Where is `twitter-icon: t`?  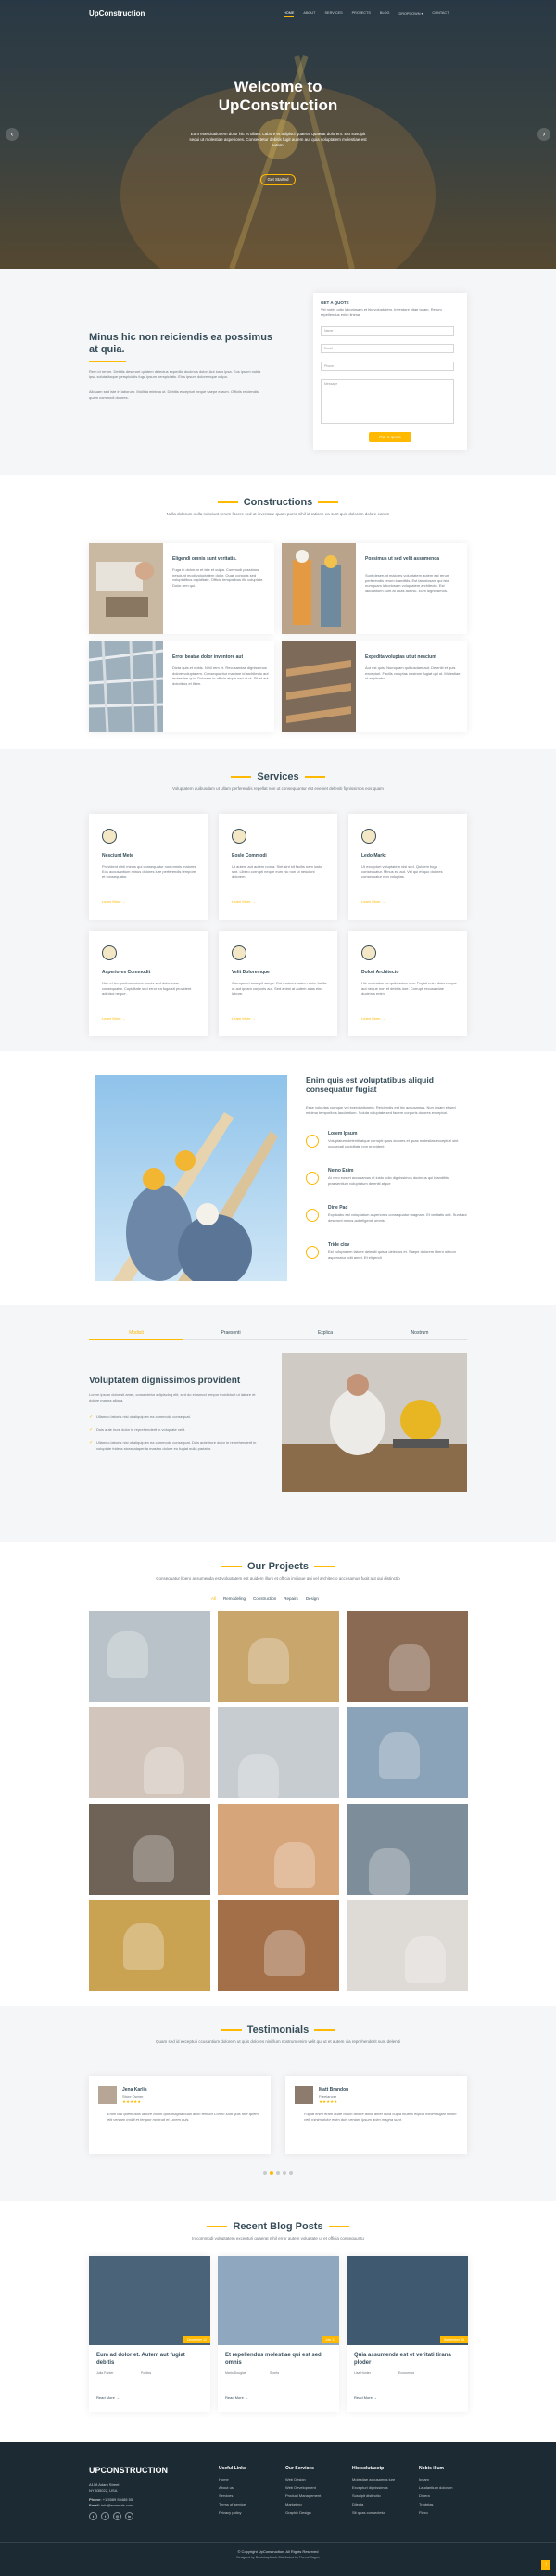 twitter-icon: t is located at coordinates (93, 2516).